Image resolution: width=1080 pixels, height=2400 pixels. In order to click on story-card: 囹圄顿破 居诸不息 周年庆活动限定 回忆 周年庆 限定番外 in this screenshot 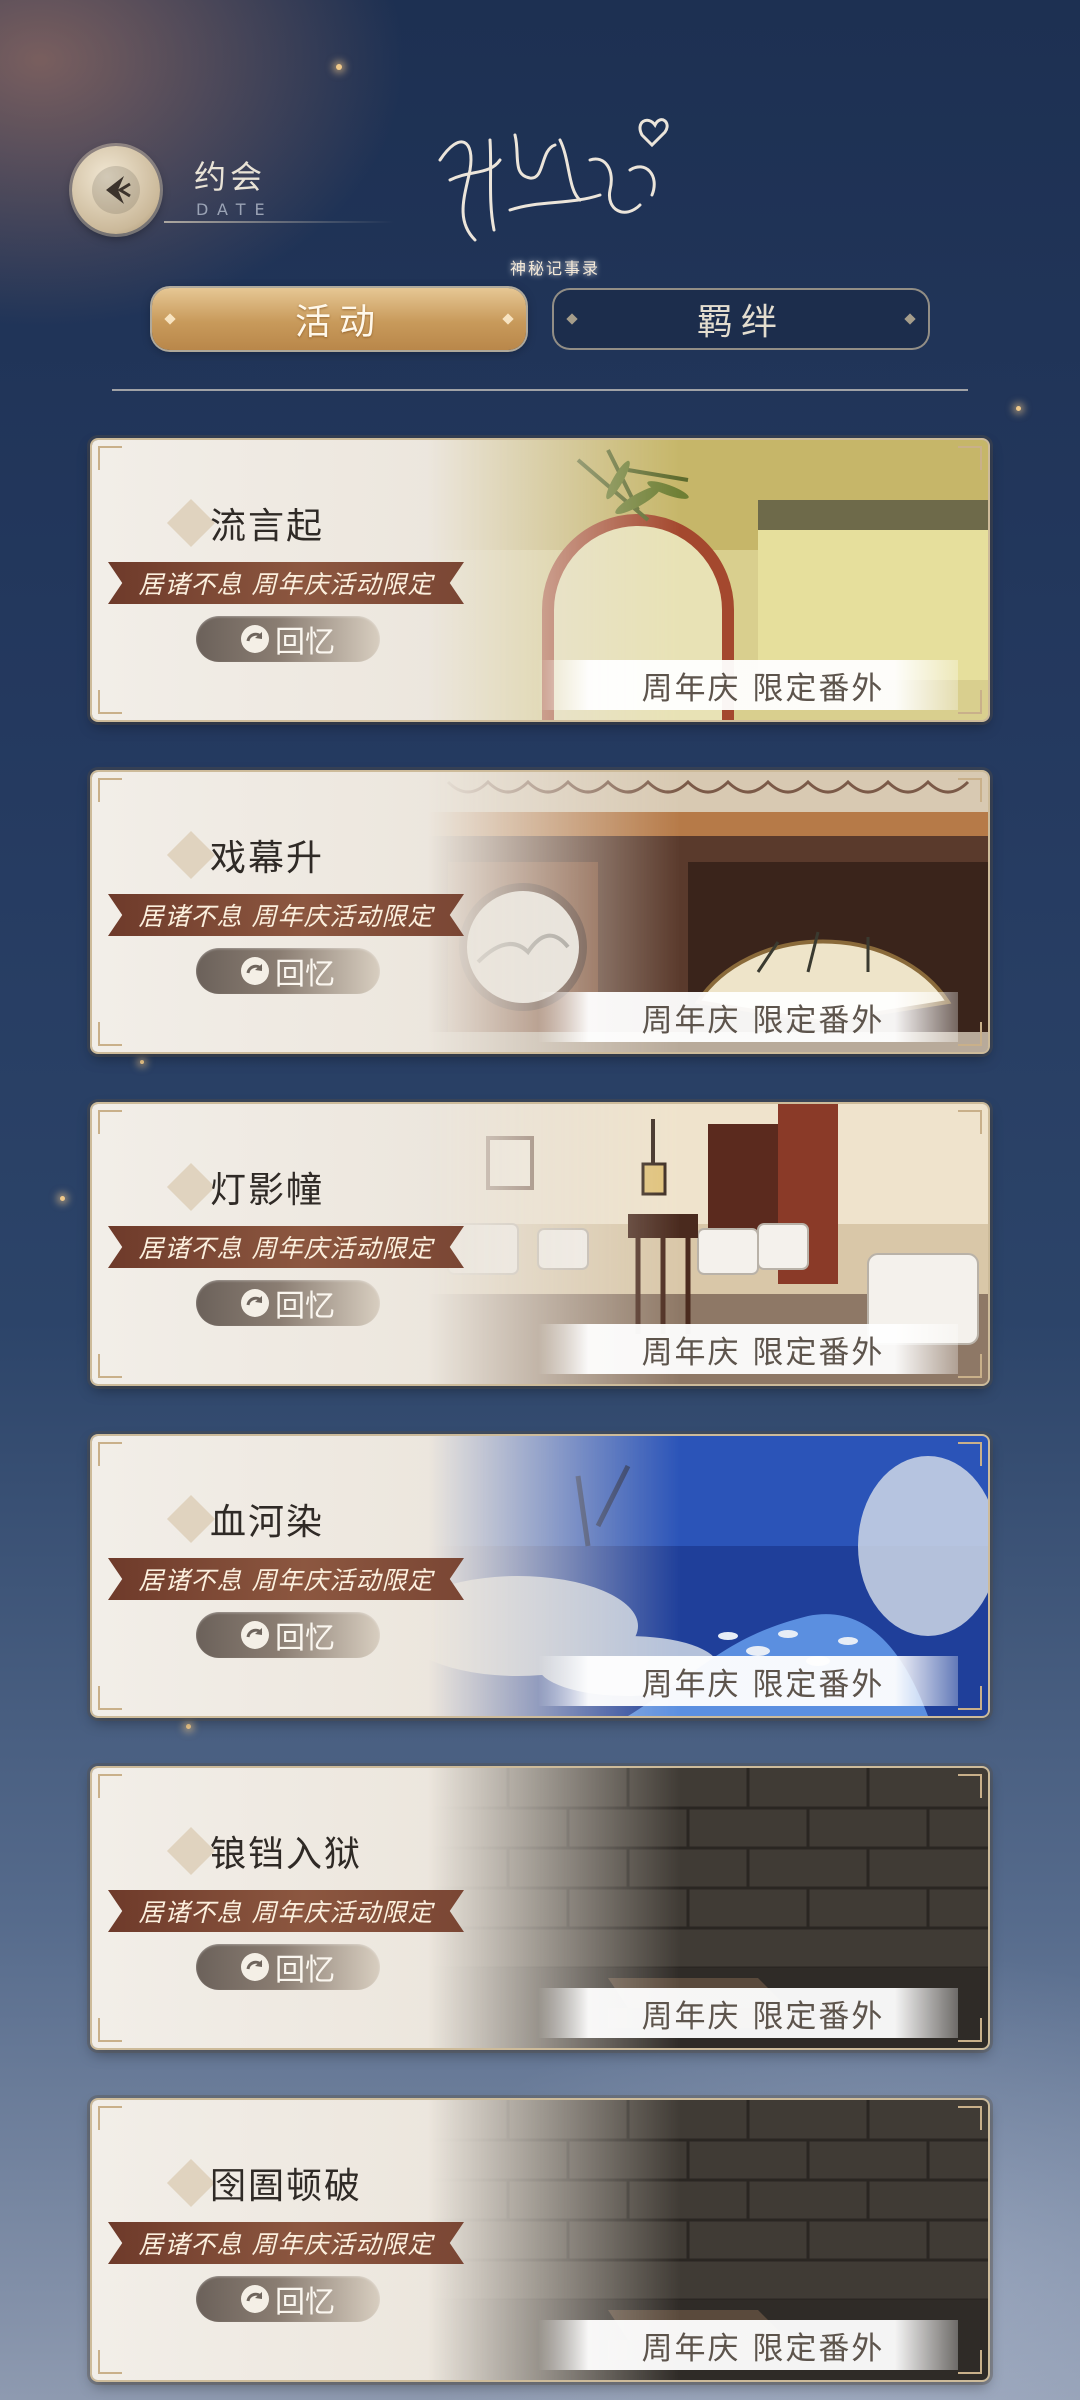, I will do `click(540, 2240)`.